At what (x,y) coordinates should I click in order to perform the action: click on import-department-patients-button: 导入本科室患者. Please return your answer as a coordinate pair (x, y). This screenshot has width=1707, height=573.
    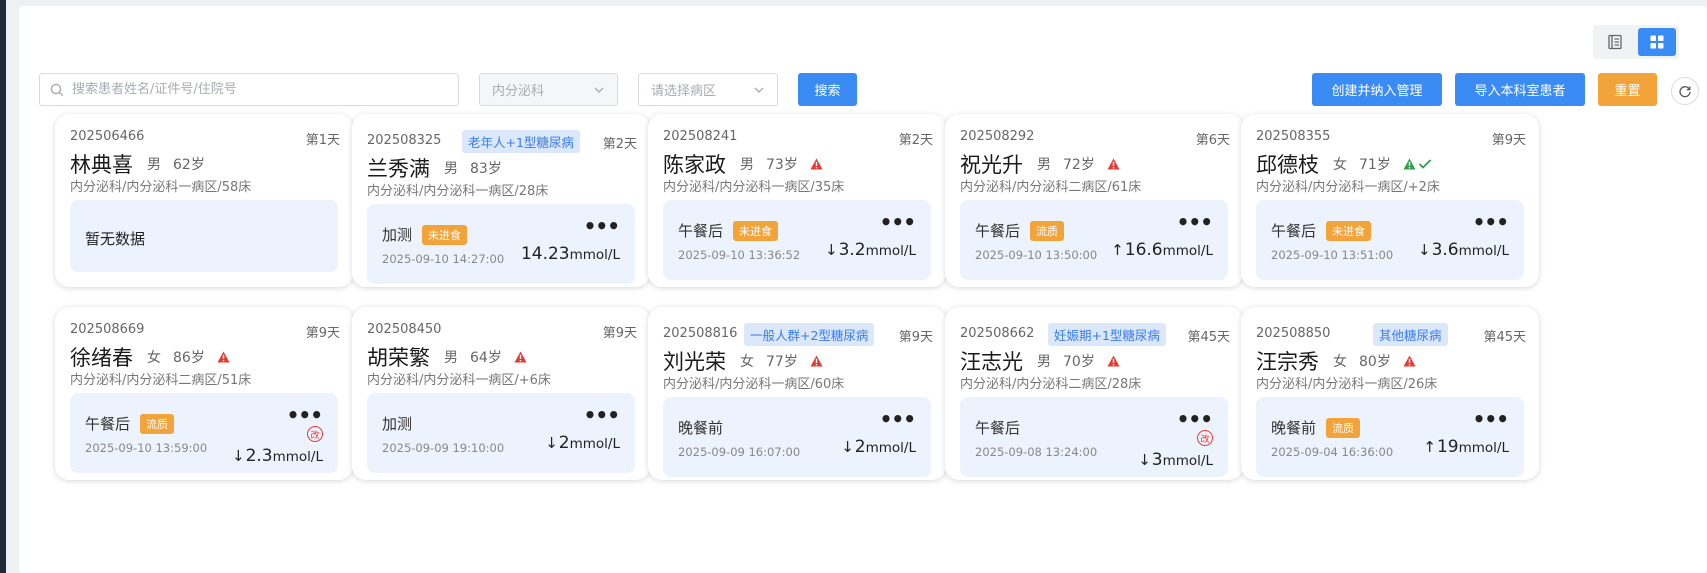
    Looking at the image, I should click on (1520, 89).